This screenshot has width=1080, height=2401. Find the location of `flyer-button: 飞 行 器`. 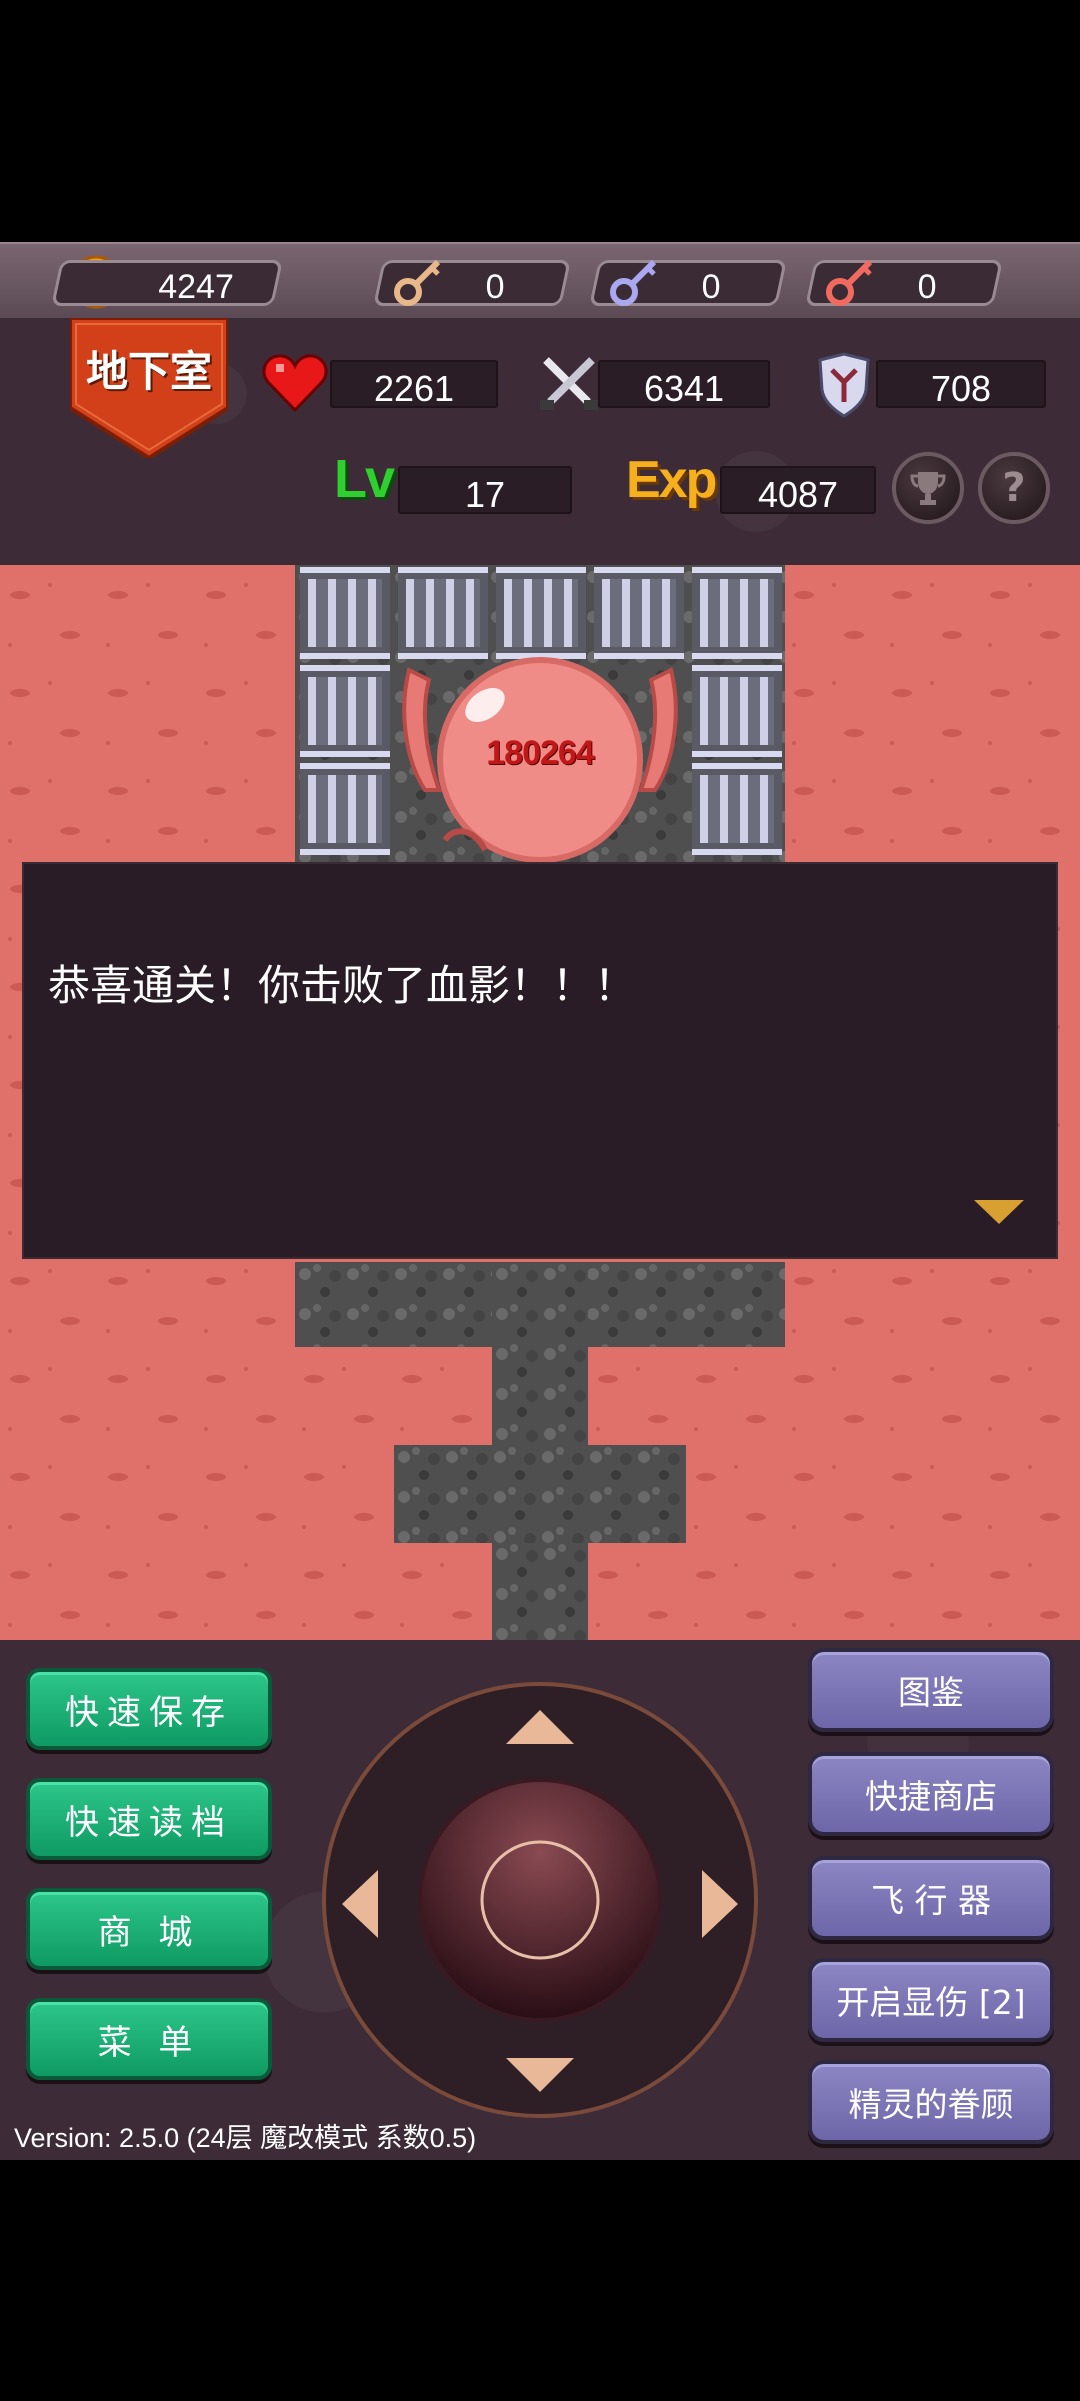

flyer-button: 飞 行 器 is located at coordinates (931, 1898).